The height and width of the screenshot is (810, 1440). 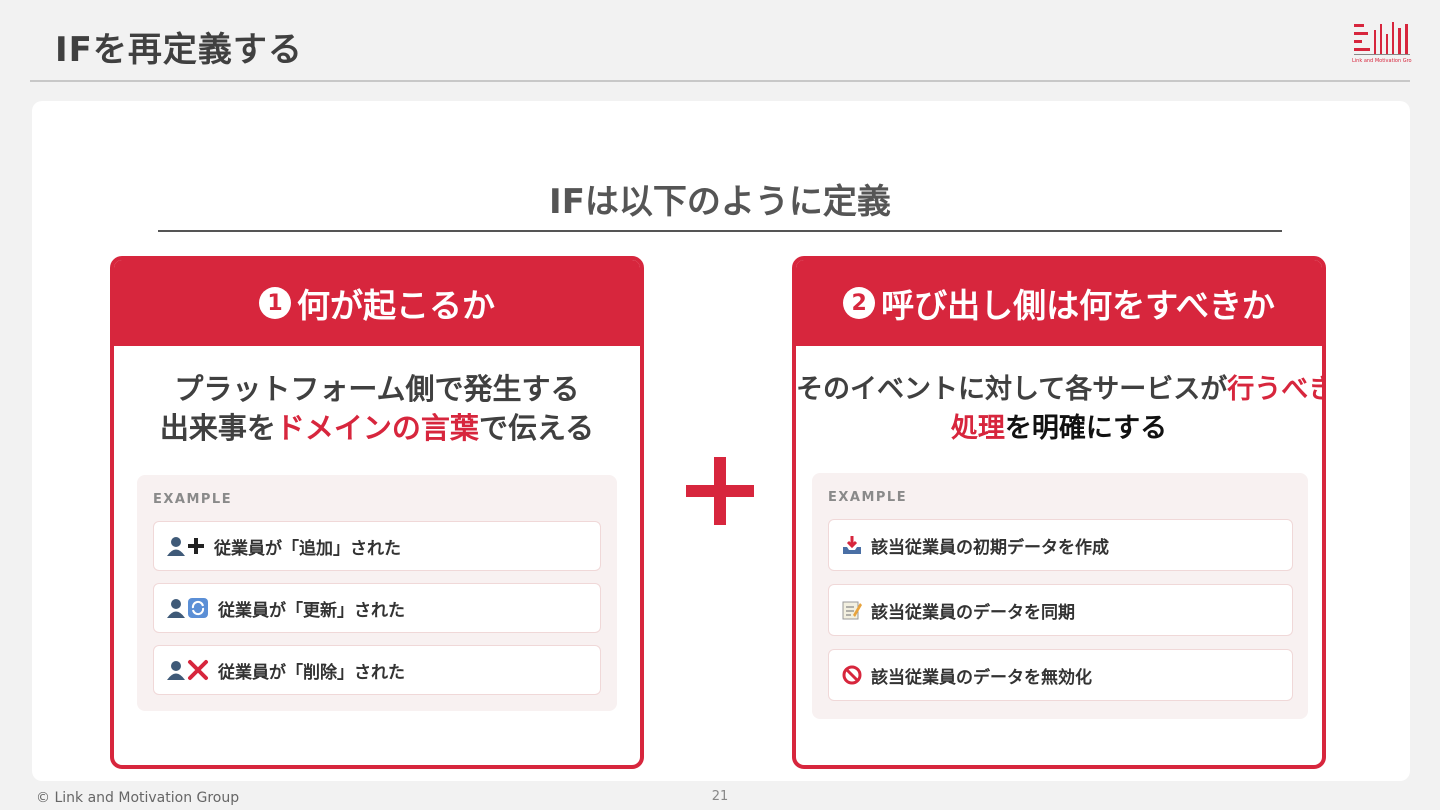 What do you see at coordinates (1086, 428) in the screenshot?
I see `lead-text: を明確にする` at bounding box center [1086, 428].